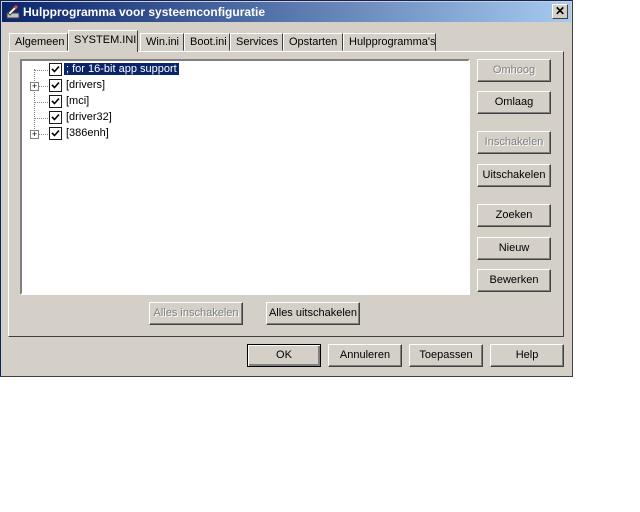  What do you see at coordinates (365, 355) in the screenshot?
I see `cancel-button: Annuleren` at bounding box center [365, 355].